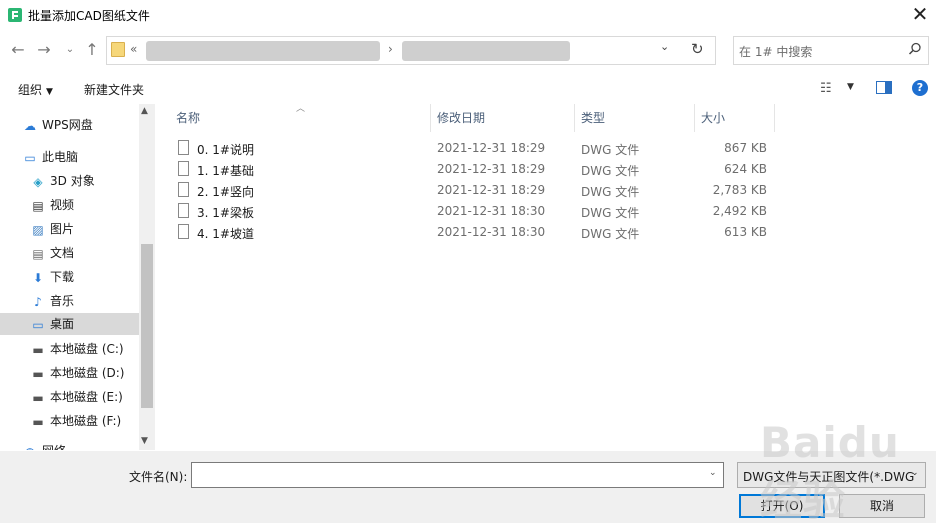 This screenshot has height=528, width=936. What do you see at coordinates (144, 111) in the screenshot?
I see `scroll-up-arrow-icon: ▲` at bounding box center [144, 111].